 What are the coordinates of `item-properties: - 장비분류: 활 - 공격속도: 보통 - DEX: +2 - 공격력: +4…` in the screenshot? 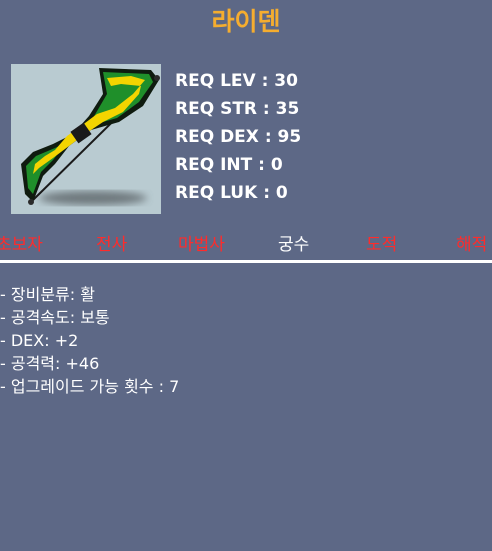 It's located at (89, 340).